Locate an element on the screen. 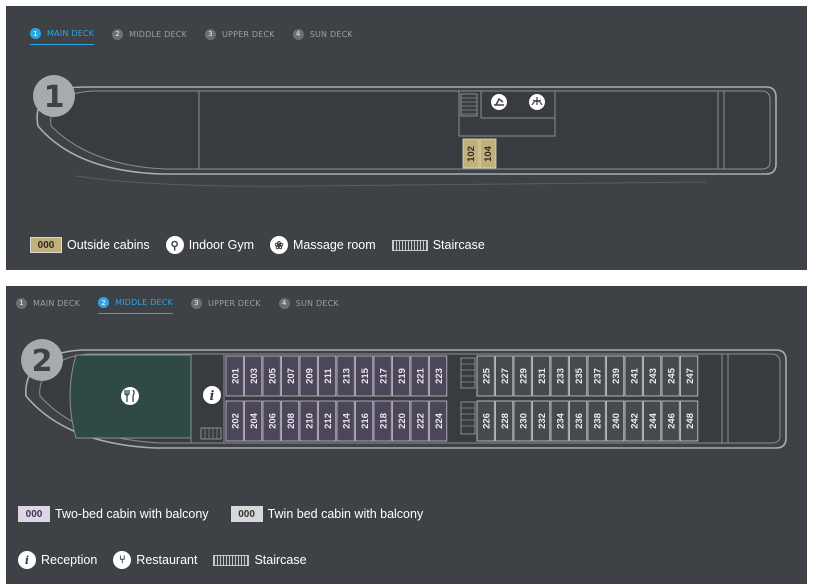 The image size is (813, 586). cabin-number: 202 is located at coordinates (235, 421).